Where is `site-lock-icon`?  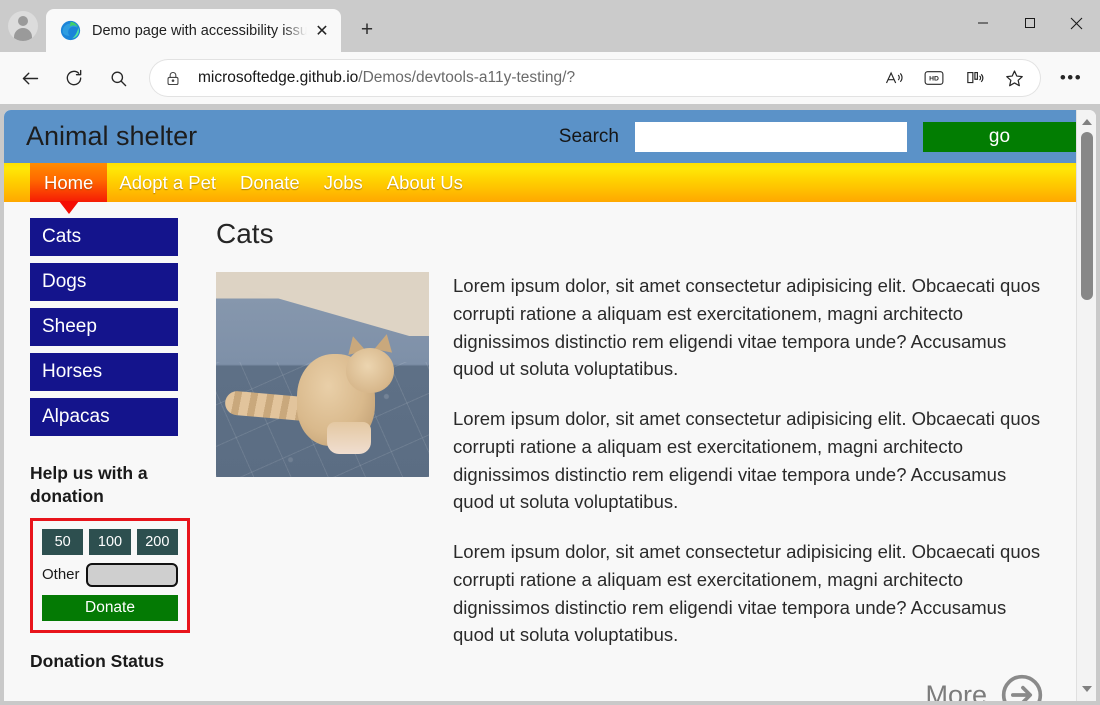 site-lock-icon is located at coordinates (173, 78).